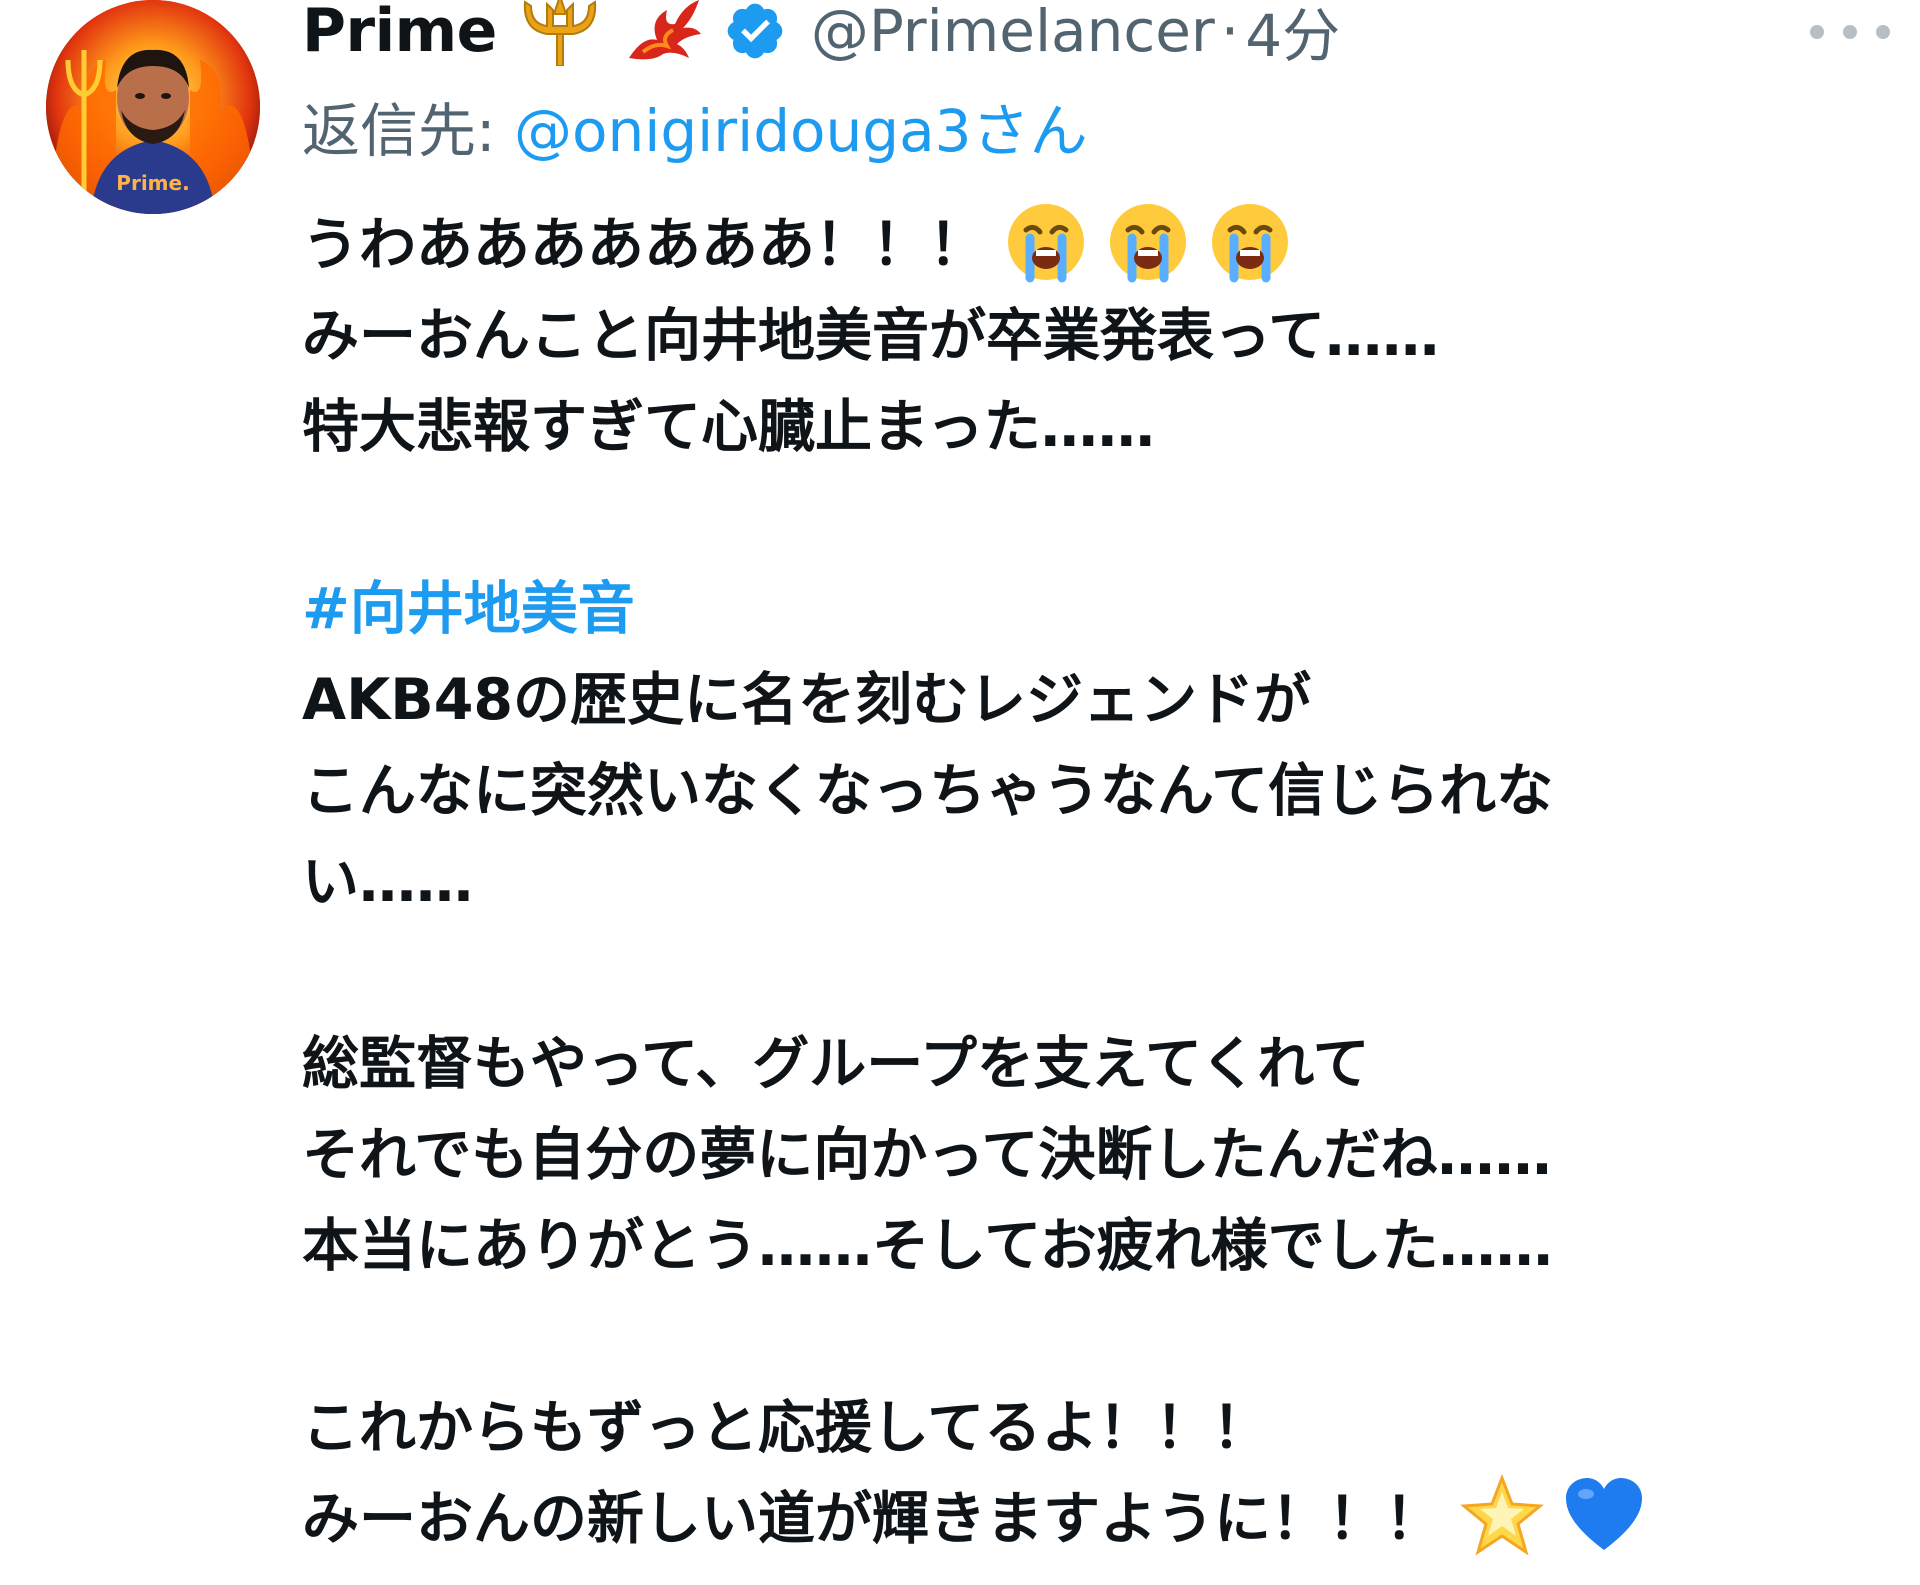 Image resolution: width=1920 pixels, height=1585 pixels. Describe the element at coordinates (836, 1064) in the screenshot. I see `tweet-line: 総監督もやって、グループを支えてくれて` at that location.